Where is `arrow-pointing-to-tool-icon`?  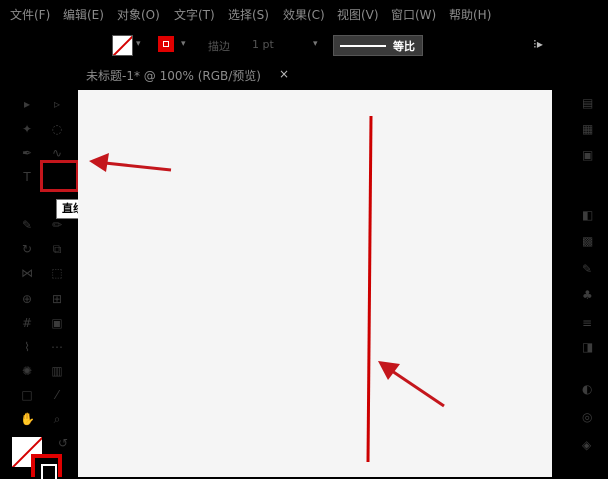 arrow-pointing-to-tool-icon is located at coordinates (130, 162).